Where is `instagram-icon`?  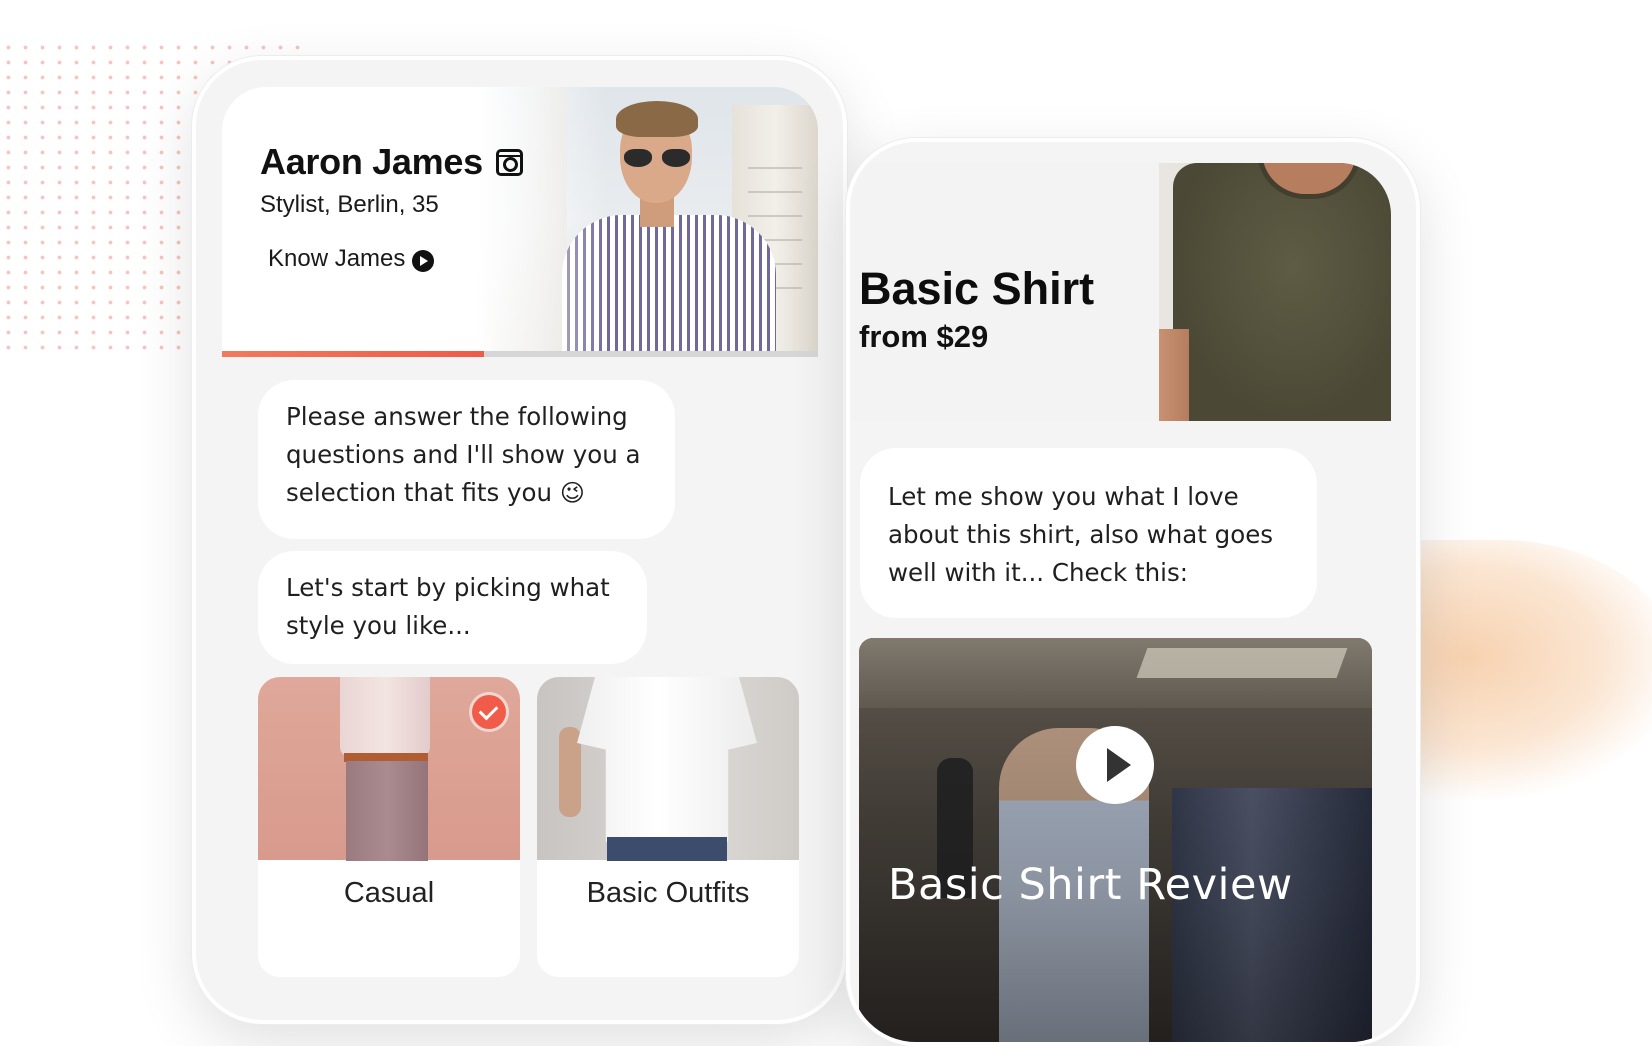 instagram-icon is located at coordinates (509, 162).